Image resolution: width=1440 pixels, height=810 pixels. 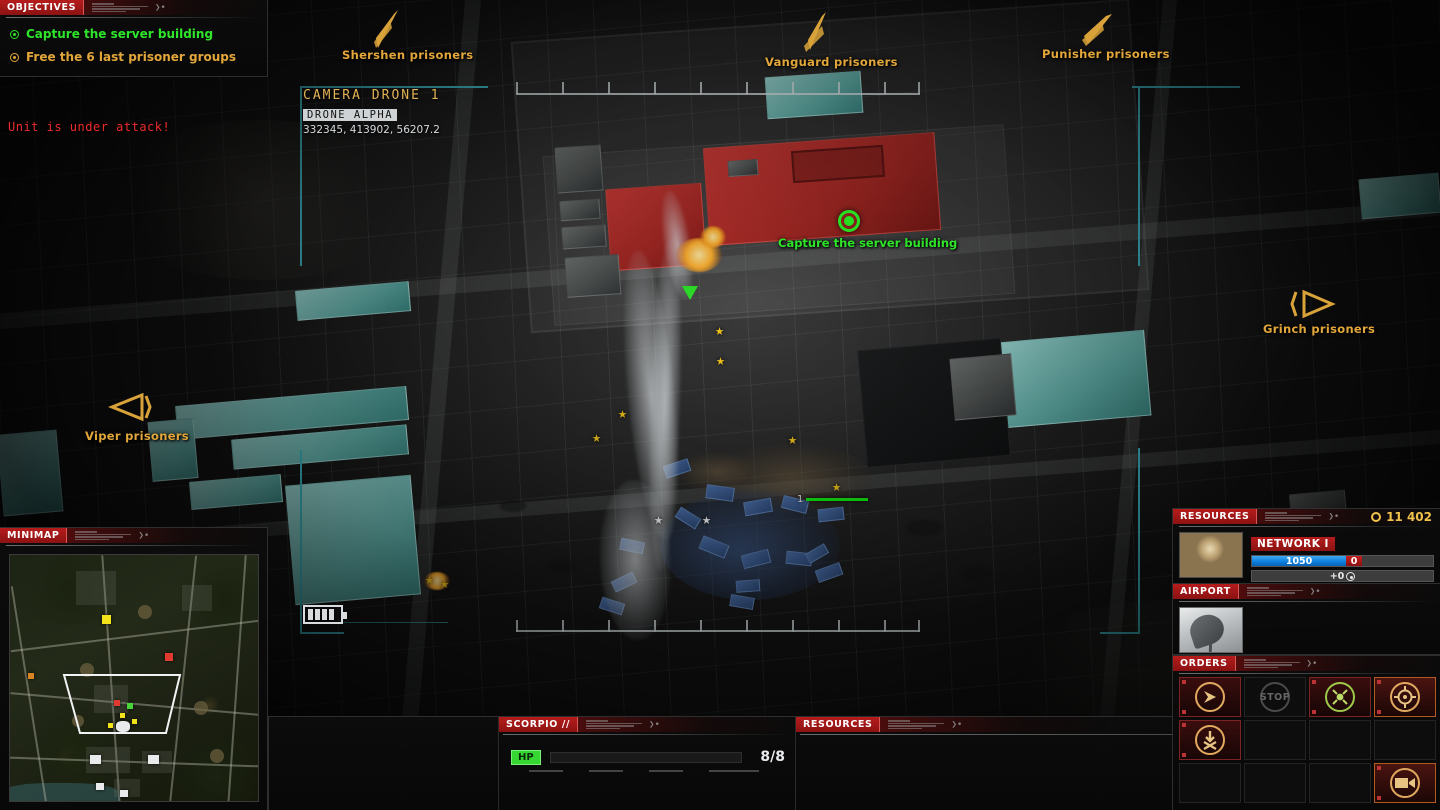 What do you see at coordinates (1299, 561) in the screenshot?
I see `network-bar-fill: 1050` at bounding box center [1299, 561].